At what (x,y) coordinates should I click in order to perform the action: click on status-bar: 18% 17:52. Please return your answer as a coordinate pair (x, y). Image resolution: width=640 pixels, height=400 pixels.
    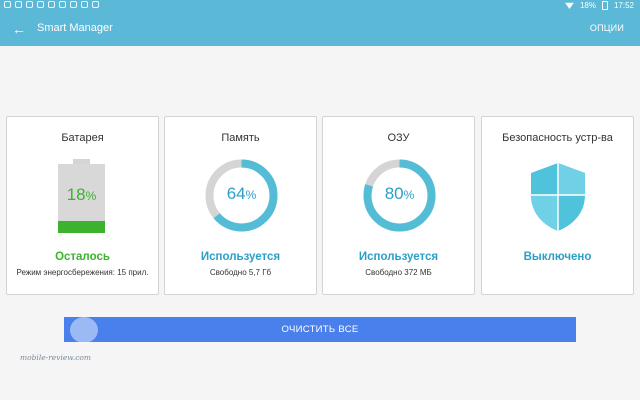
    Looking at the image, I should click on (320, 6).